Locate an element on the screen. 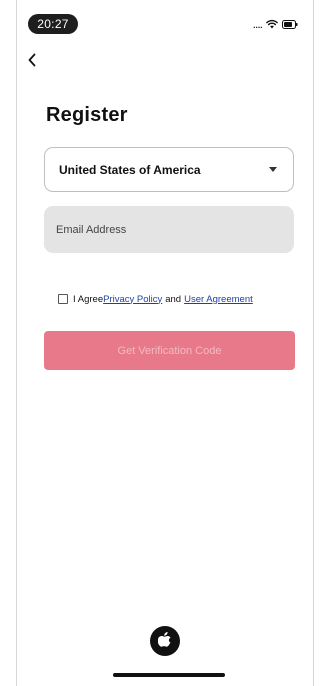 The image size is (320, 686). agreement-prefix: I Agree is located at coordinates (88, 299).